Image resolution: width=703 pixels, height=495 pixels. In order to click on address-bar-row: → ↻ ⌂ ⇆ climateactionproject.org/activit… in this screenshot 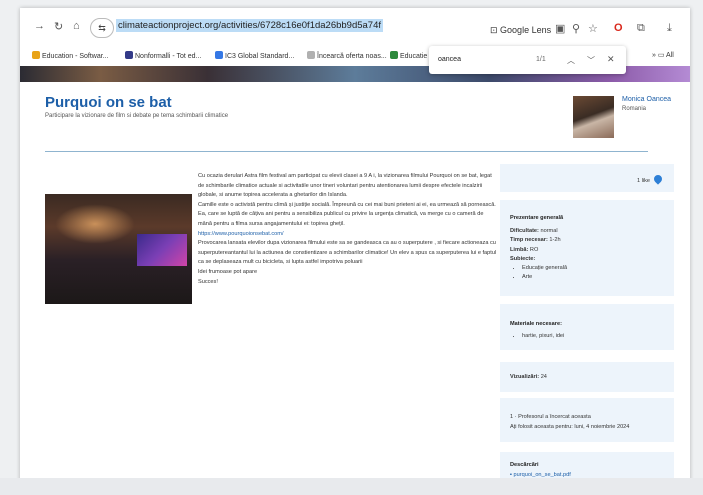, I will do `click(355, 27)`.